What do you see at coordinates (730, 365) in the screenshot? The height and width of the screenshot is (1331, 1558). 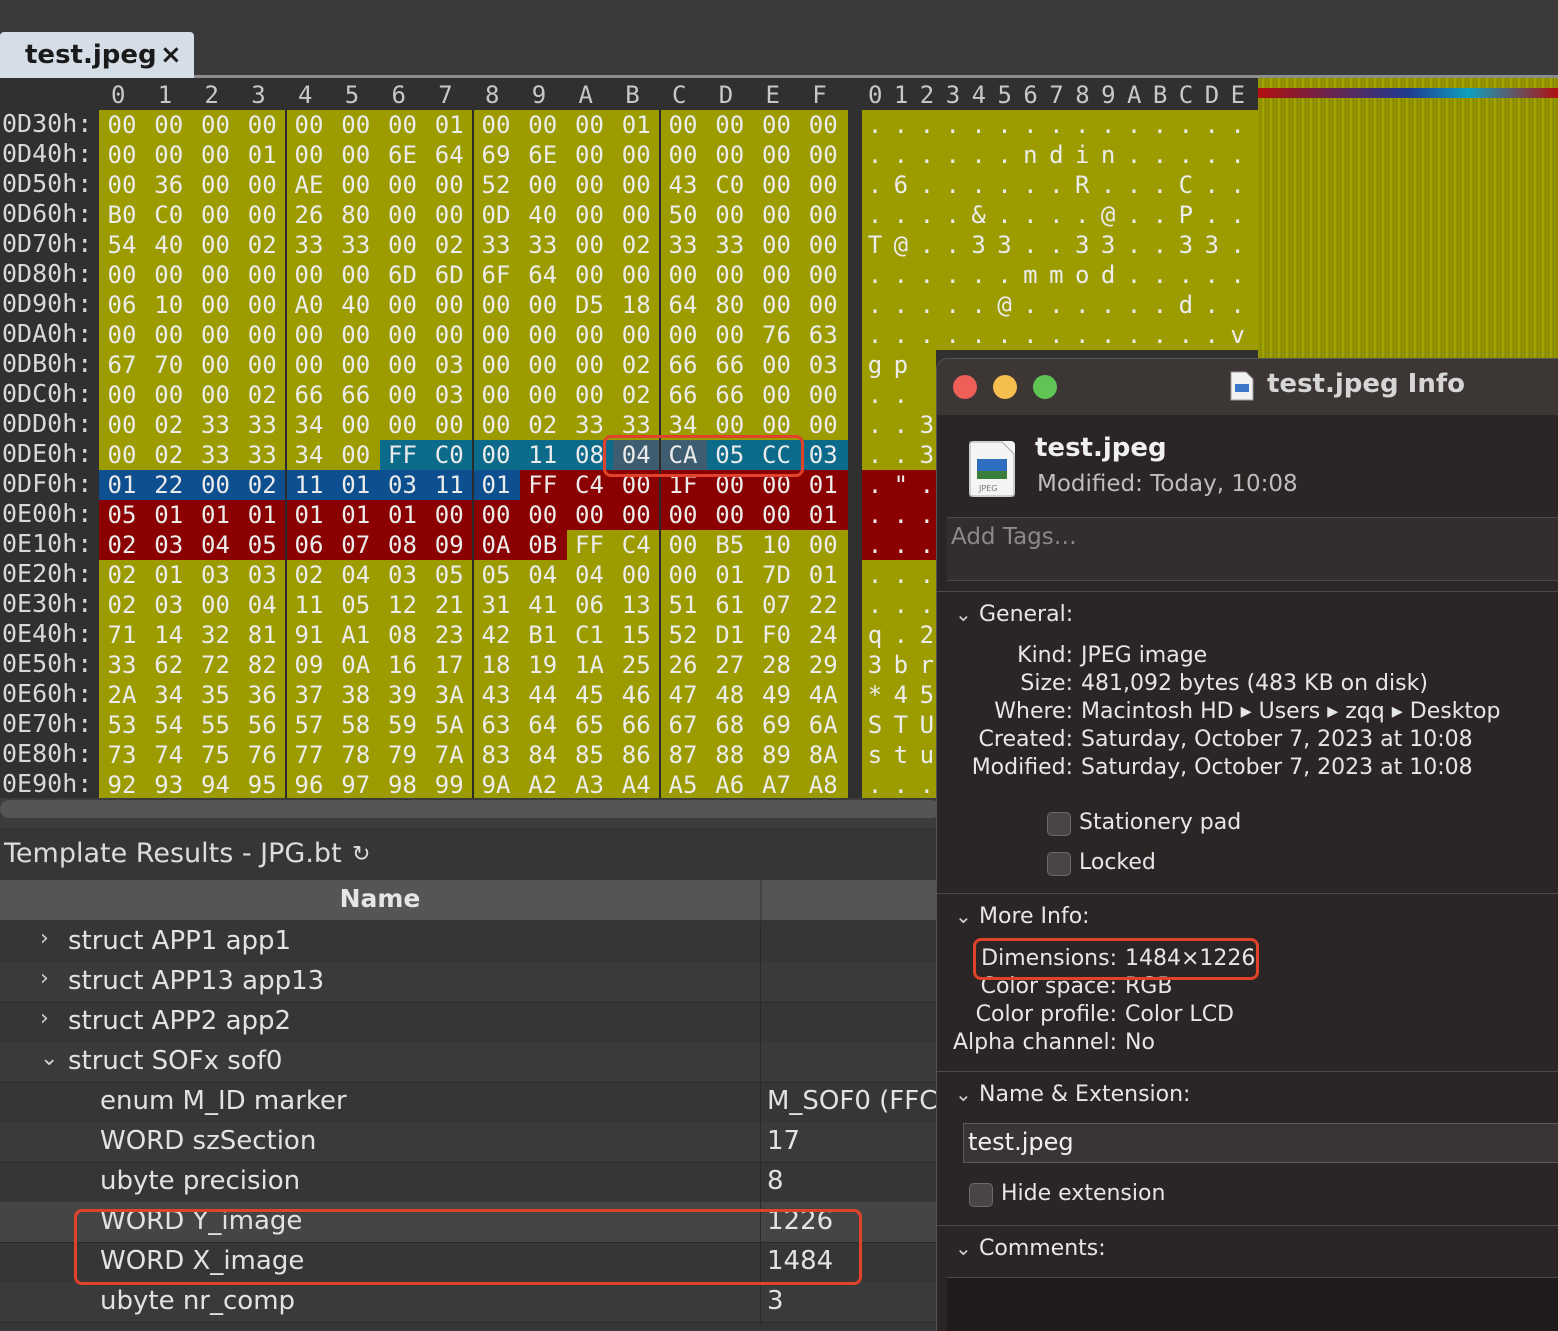 I see `hex-byte: 66` at bounding box center [730, 365].